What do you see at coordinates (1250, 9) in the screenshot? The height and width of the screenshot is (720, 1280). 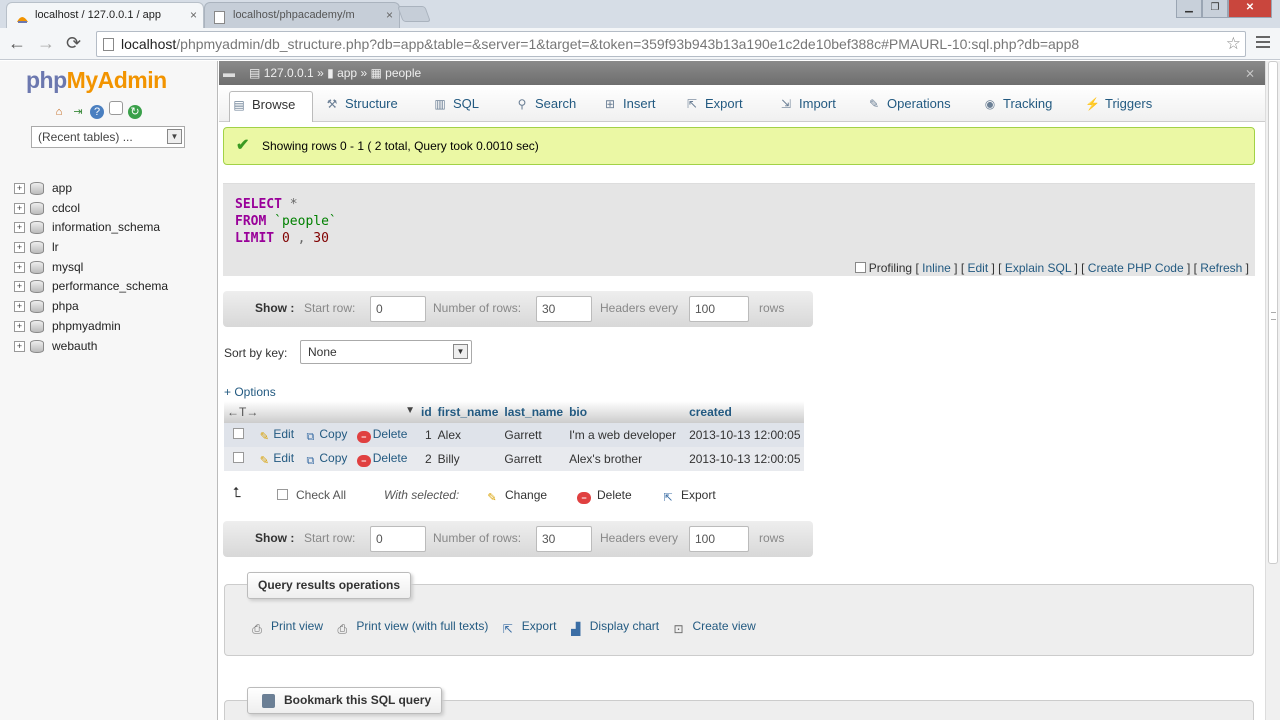 I see `close-window-button: ✕` at bounding box center [1250, 9].